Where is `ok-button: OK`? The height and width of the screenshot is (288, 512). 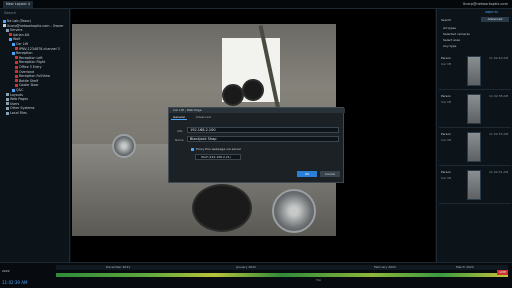 ok-button: OK is located at coordinates (307, 174).